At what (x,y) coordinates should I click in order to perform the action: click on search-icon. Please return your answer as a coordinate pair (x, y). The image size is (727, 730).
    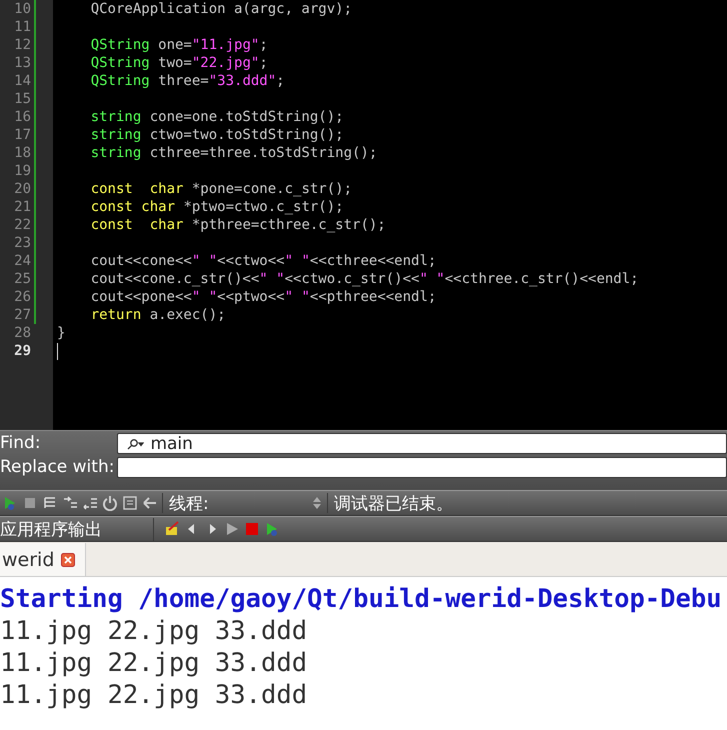
    Looking at the image, I should click on (135, 444).